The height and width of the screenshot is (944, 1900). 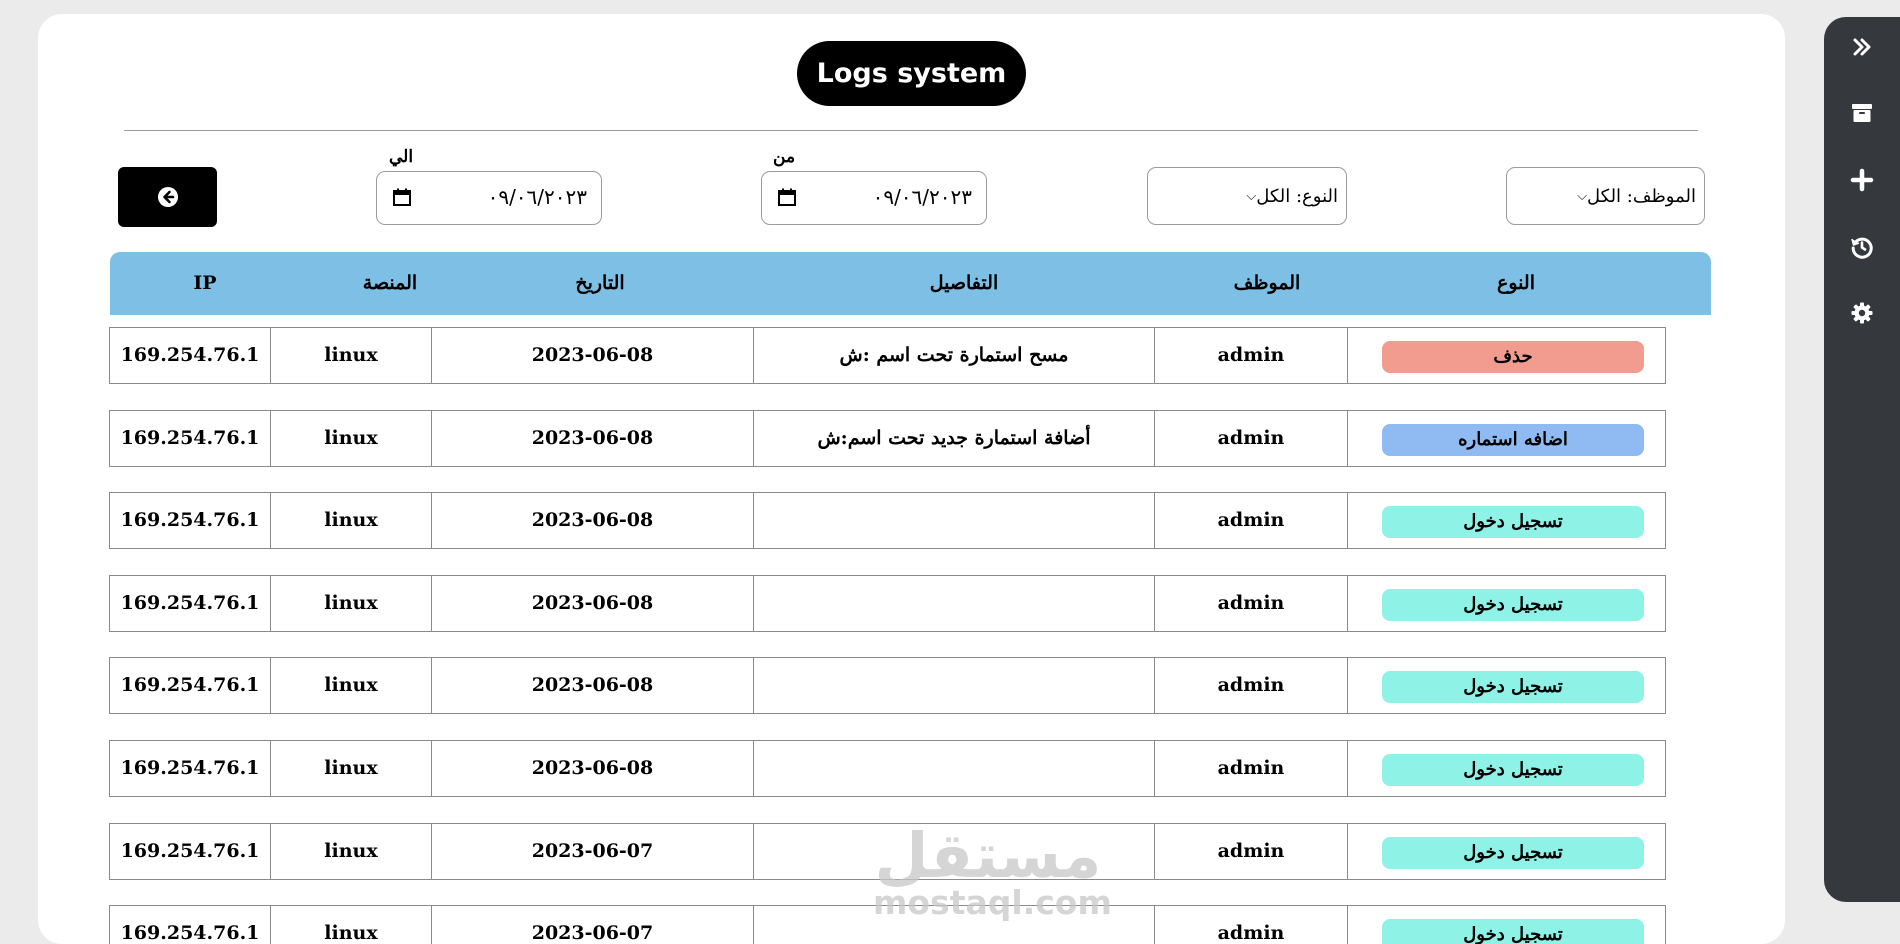 I want to click on arrow-circle-left-icon, so click(x=167, y=197).